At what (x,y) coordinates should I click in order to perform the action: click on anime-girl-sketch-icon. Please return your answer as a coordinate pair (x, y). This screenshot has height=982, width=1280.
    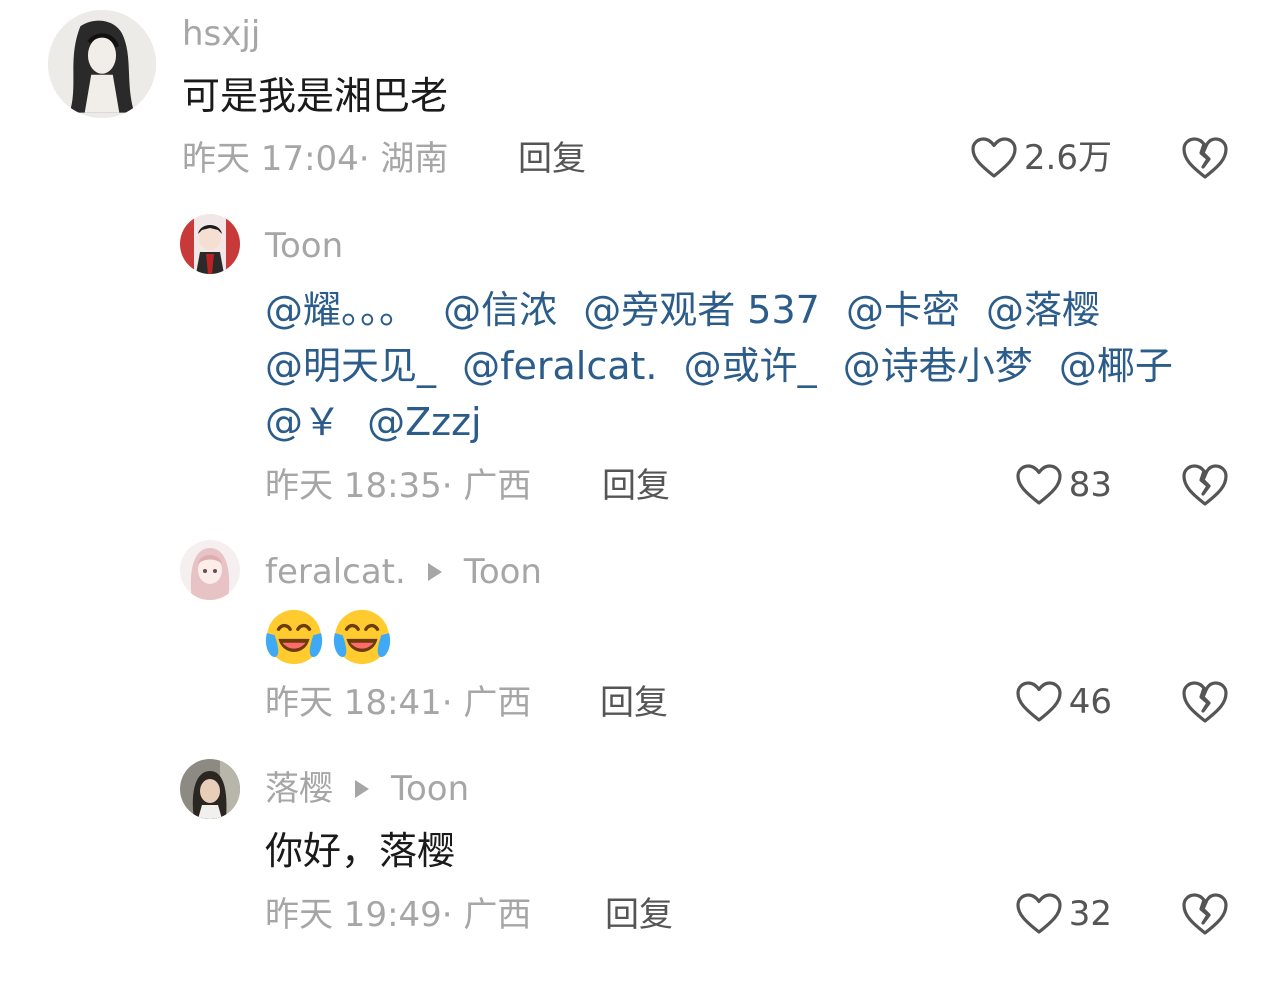
    Looking at the image, I should click on (102, 64).